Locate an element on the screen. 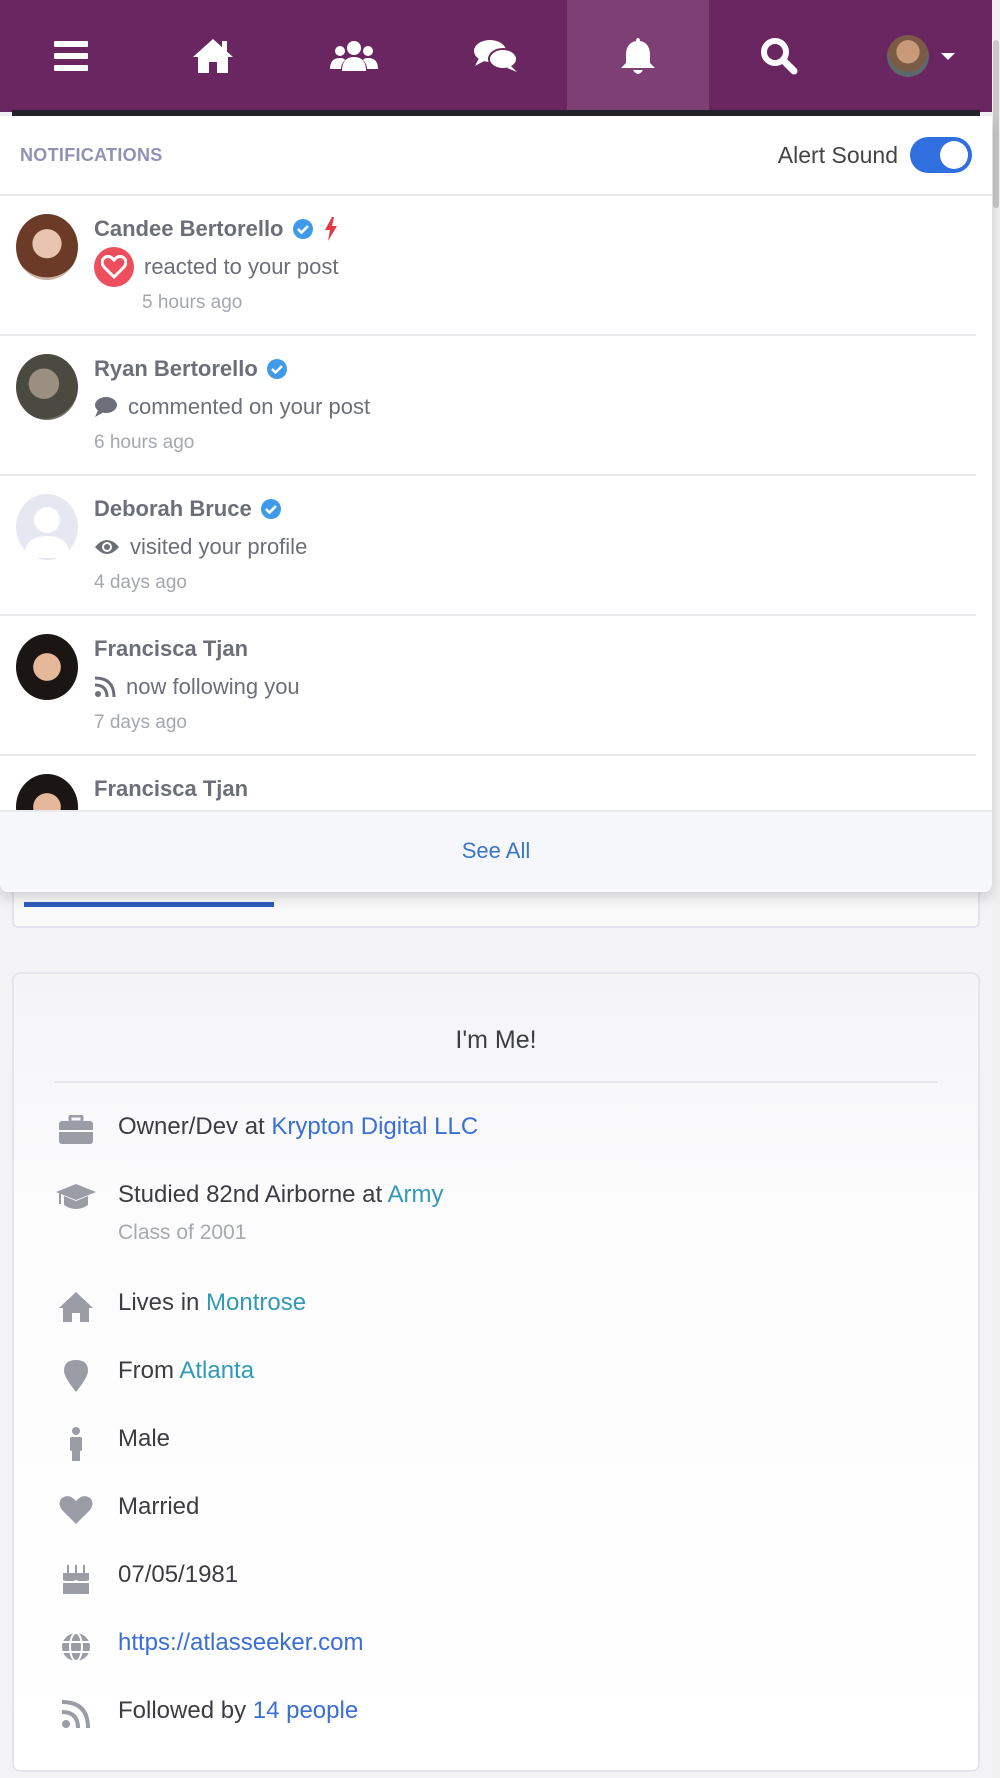  scrollbar is located at coordinates (996, 889).